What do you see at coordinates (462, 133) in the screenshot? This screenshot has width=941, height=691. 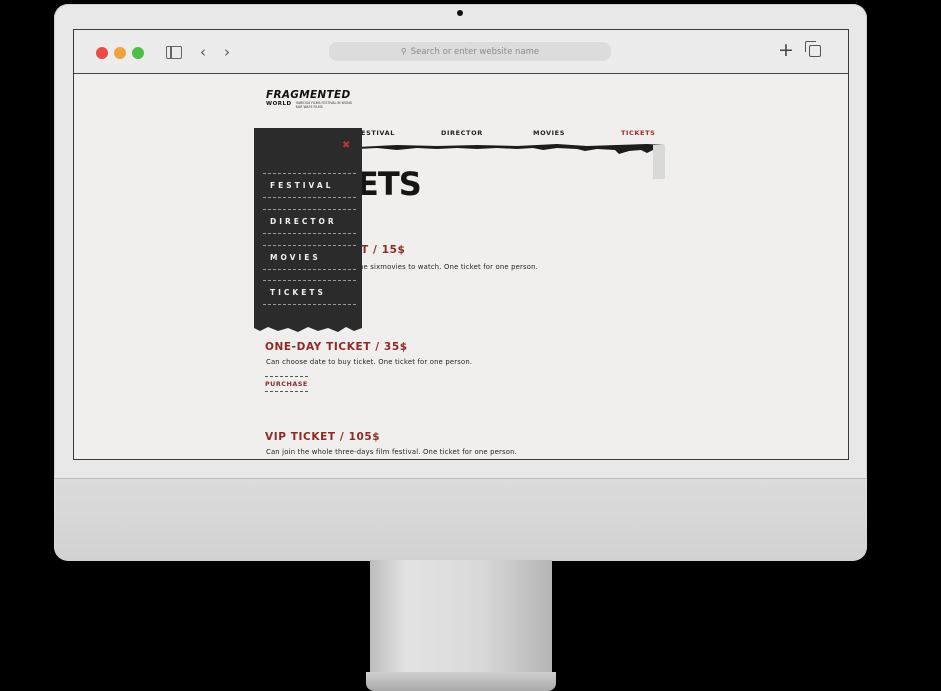 I see `nav-director: DIRECTOR` at bounding box center [462, 133].